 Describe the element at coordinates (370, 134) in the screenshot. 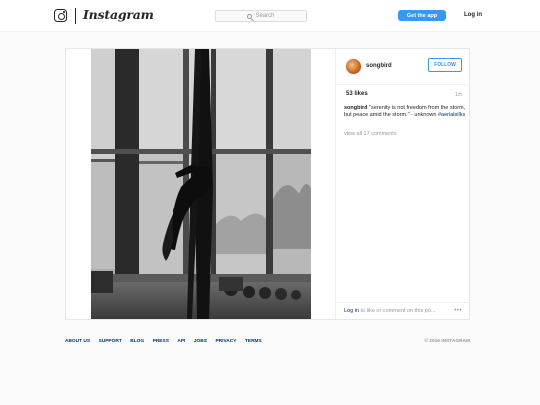

I see `view-all-comments-link: view all 17 comments` at that location.